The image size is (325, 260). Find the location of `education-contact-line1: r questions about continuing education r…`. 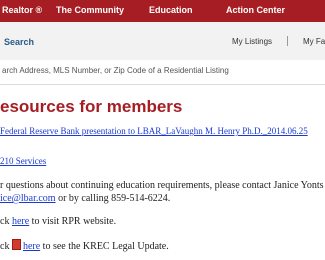

education-contact-line1: r questions about continuing education r… is located at coordinates (162, 185).